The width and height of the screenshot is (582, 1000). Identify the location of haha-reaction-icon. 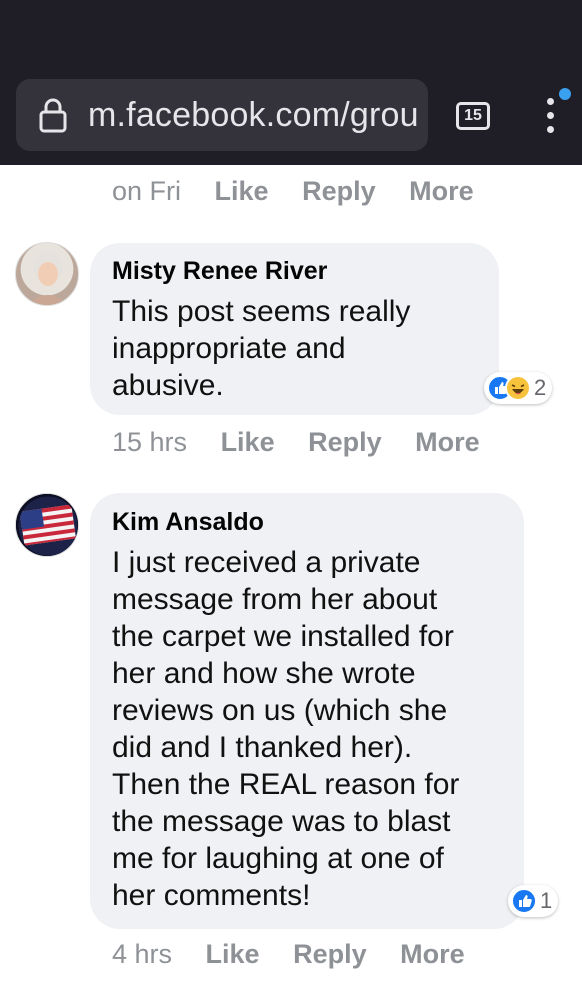
(518, 388).